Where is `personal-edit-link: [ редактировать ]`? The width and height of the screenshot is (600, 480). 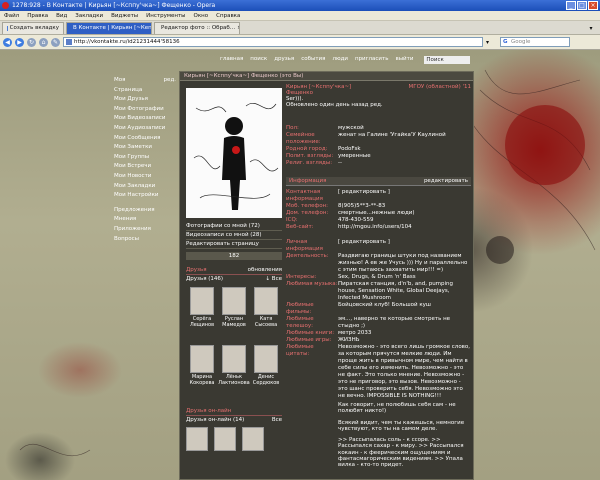
personal-edit-link: [ редактировать ] is located at coordinates (404, 246).